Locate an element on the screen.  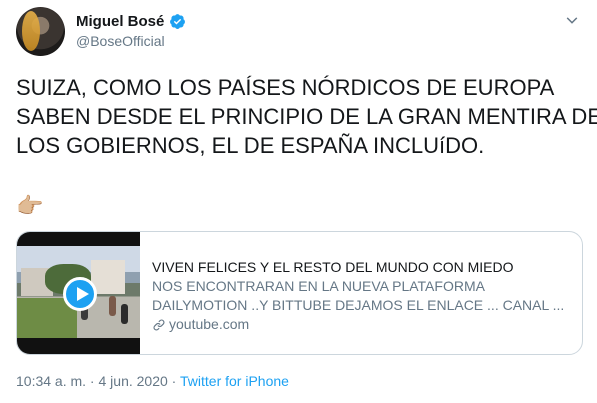
card-domain: youtube.com is located at coordinates (362, 324).